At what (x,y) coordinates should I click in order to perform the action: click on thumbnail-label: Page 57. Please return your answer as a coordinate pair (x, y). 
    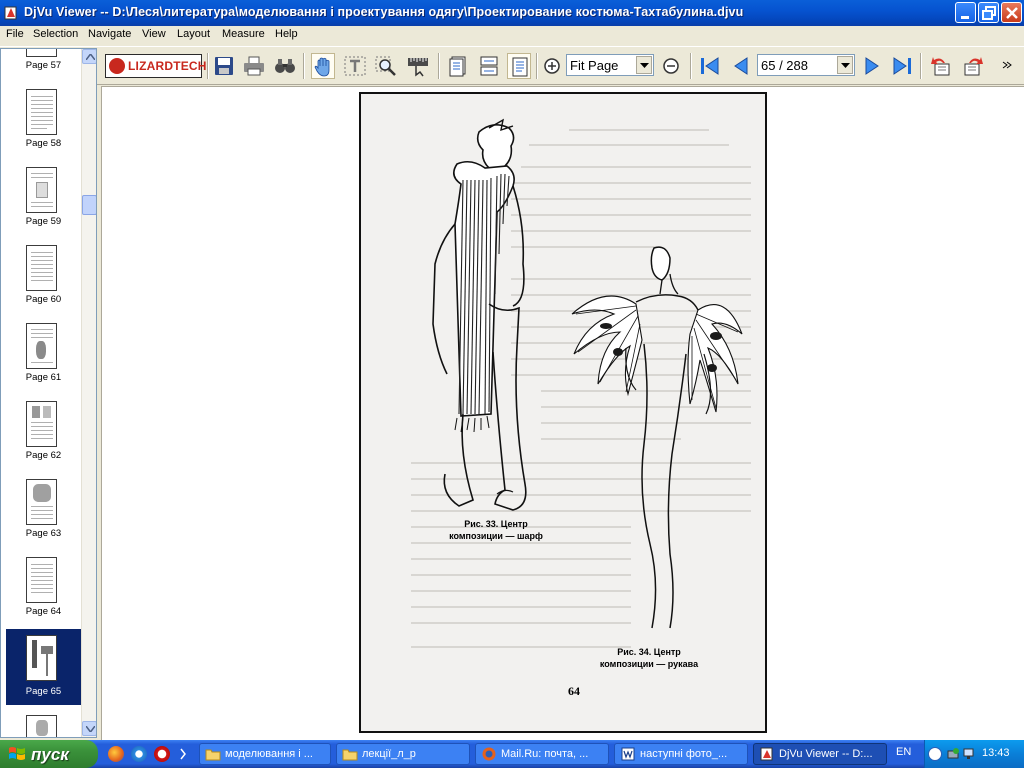
    Looking at the image, I should click on (43, 65).